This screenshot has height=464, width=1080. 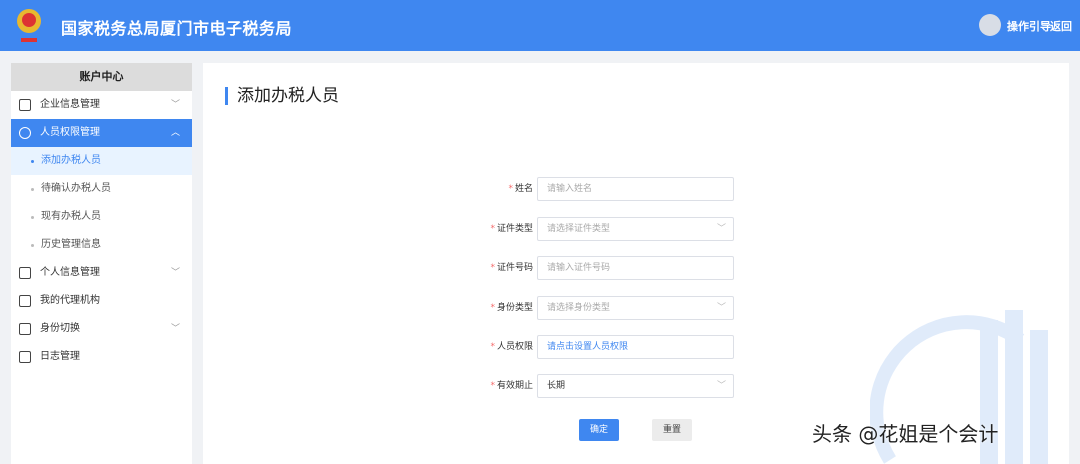 I want to click on field-label: * 身份类型, so click(x=511, y=308).